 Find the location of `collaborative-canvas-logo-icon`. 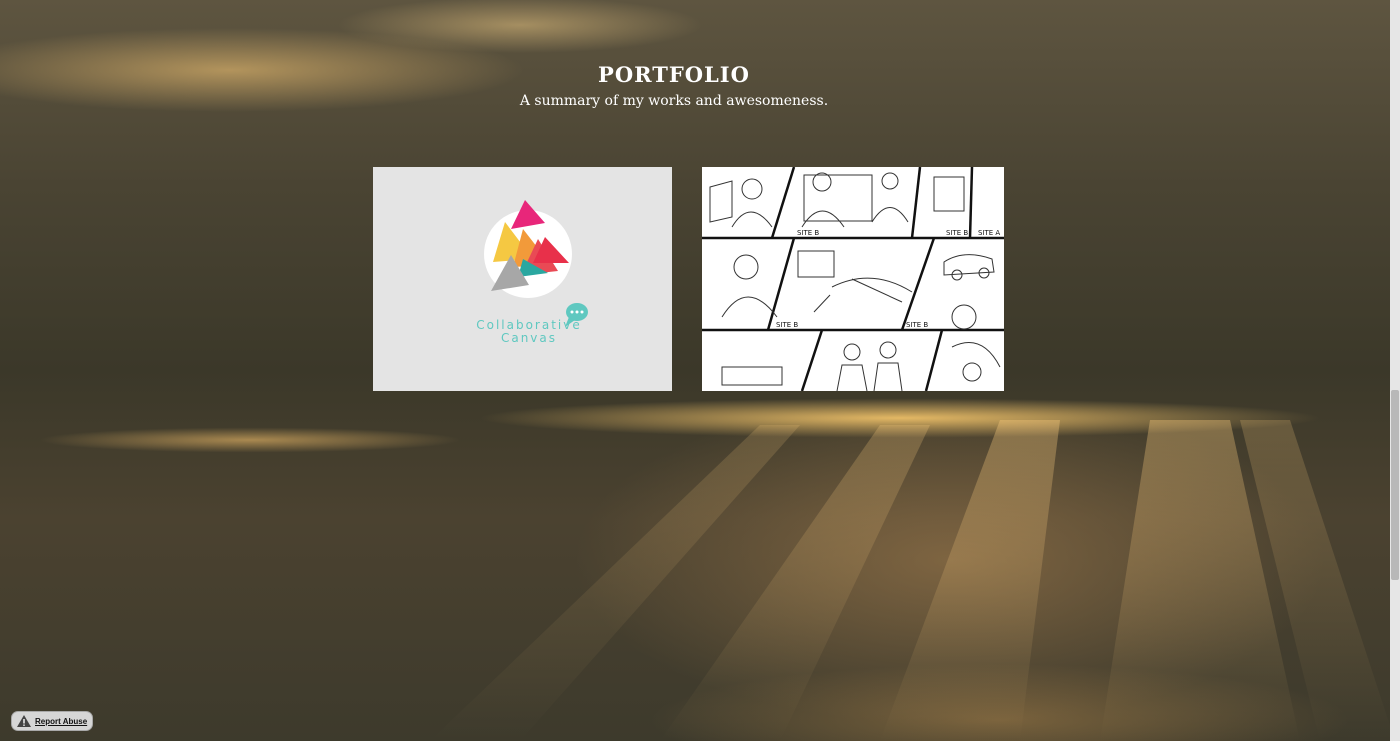

collaborative-canvas-logo-icon is located at coordinates (536, 263).